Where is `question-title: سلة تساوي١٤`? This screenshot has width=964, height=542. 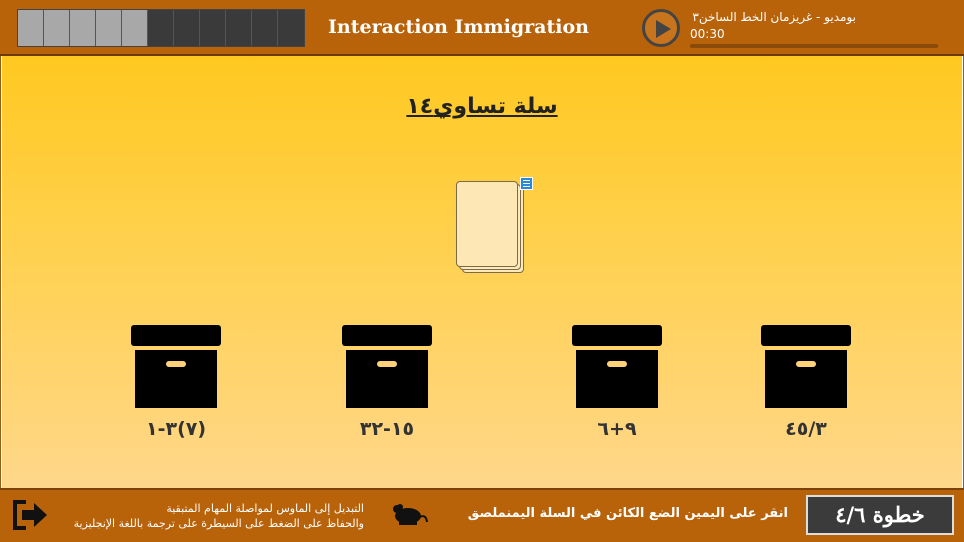
question-title: سلة تساوي١٤ is located at coordinates (482, 106).